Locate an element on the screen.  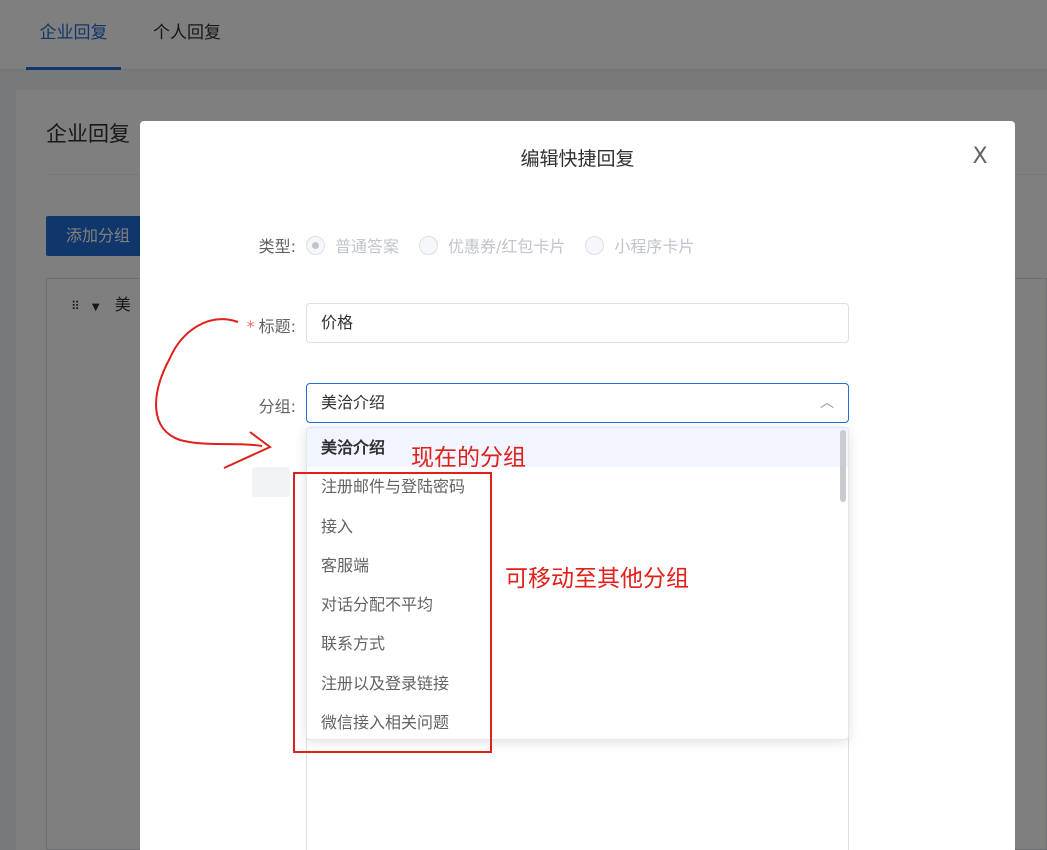
annotation-current-group: 现在的分组 is located at coordinates (468, 458).